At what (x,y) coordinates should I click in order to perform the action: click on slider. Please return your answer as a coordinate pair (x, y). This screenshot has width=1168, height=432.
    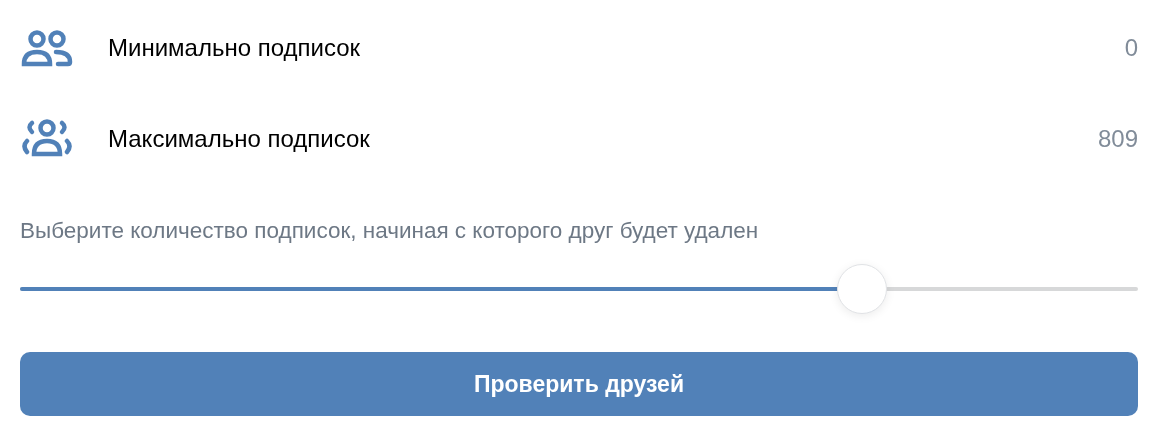
    Looking at the image, I should click on (579, 288).